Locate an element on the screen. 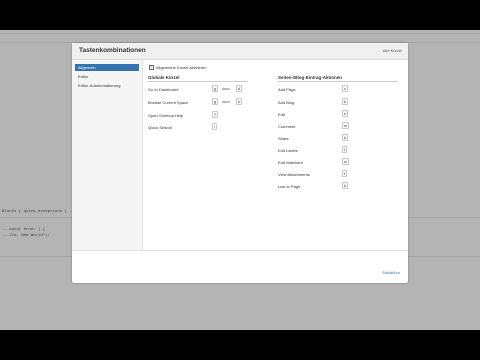 Image resolution: width=480 pixels, height=360 pixels. shortcut-label: Share is located at coordinates (283, 138).